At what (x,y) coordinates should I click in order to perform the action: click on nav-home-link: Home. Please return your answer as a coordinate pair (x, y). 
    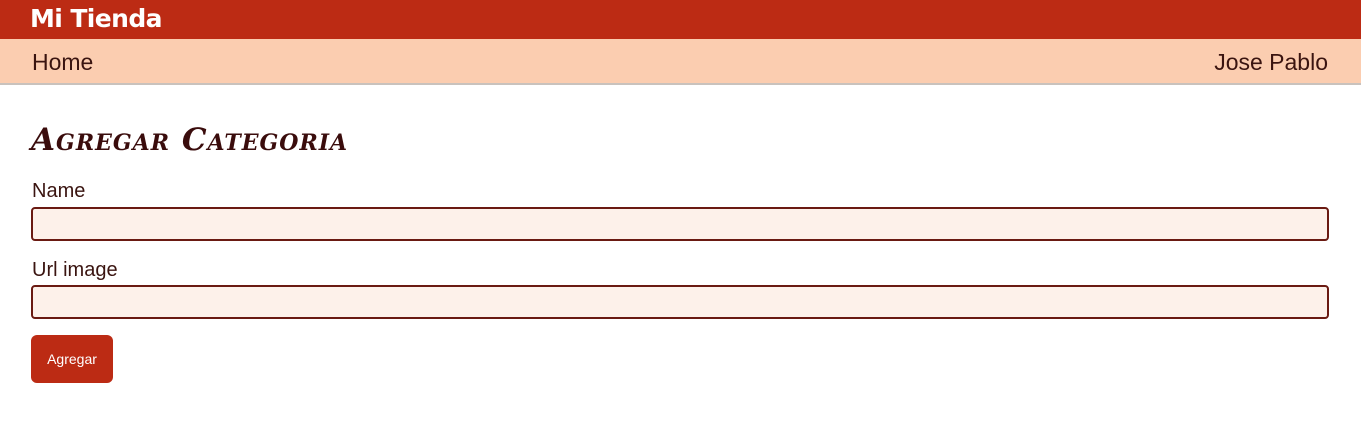
    Looking at the image, I should click on (62, 62).